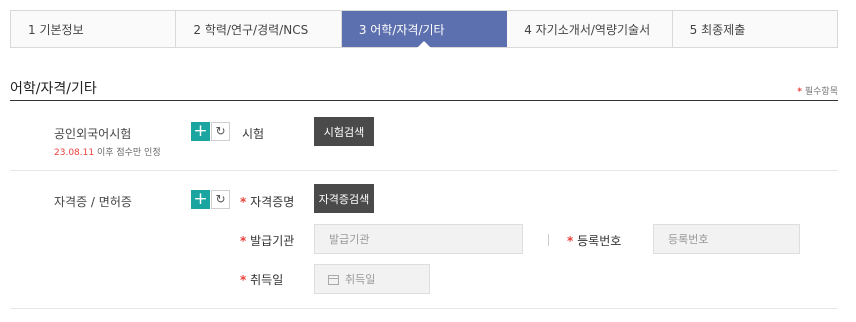 The width and height of the screenshot is (856, 322). I want to click on issuer-label: * 발급기관, so click(267, 240).